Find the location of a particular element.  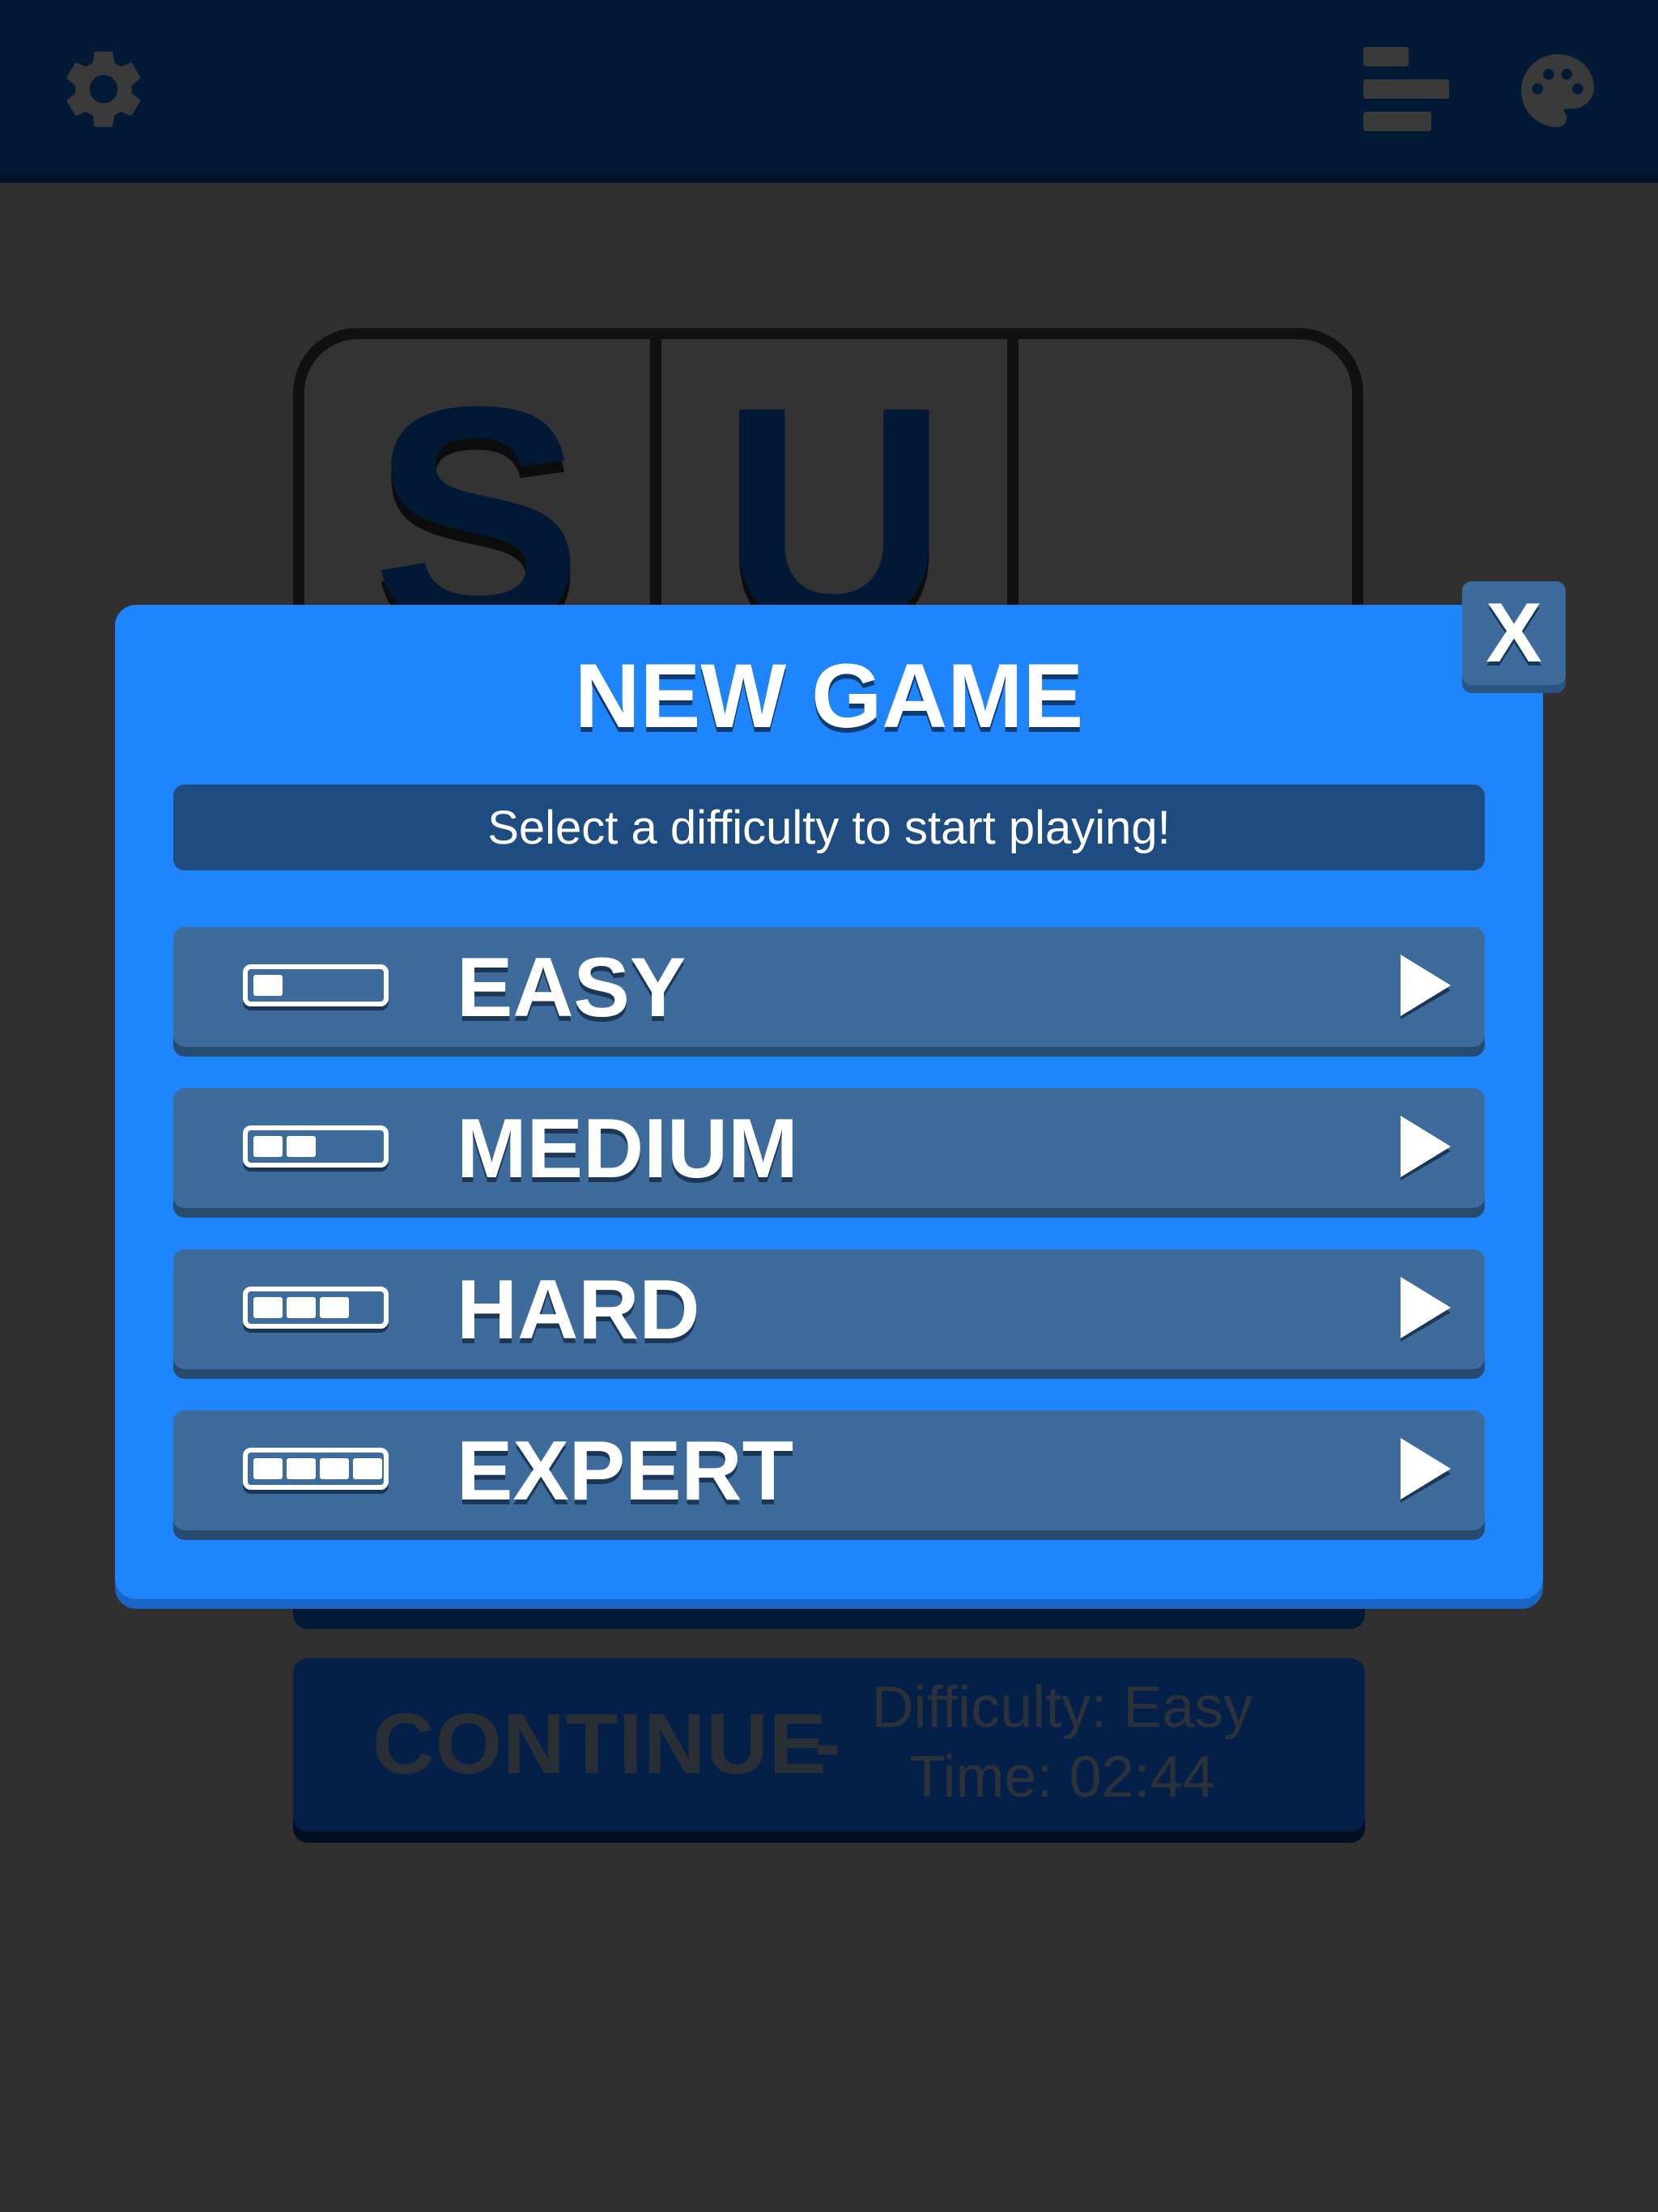

dialog-subtitle: Select a difficulty to start playing! is located at coordinates (829, 828).